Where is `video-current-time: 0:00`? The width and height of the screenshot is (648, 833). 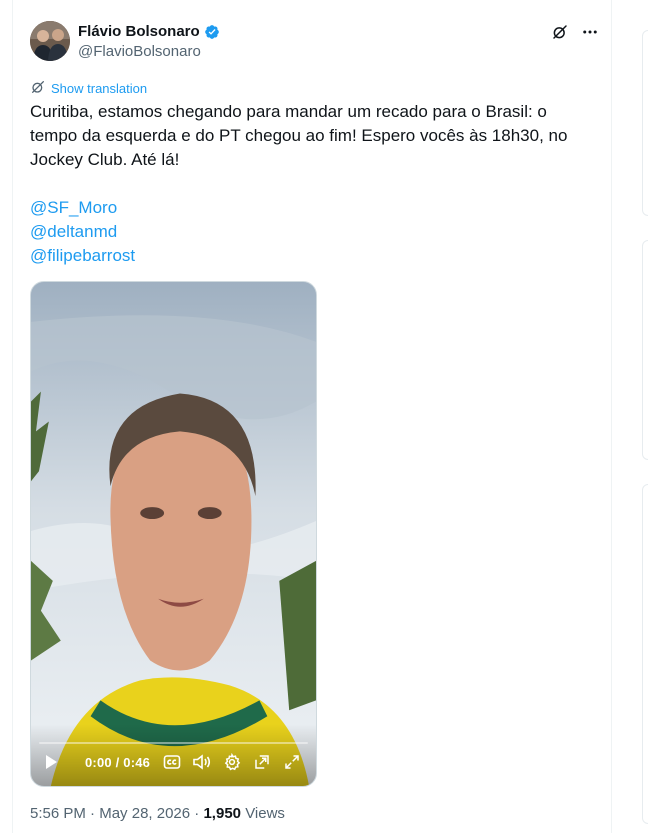 video-current-time: 0:00 is located at coordinates (98, 762).